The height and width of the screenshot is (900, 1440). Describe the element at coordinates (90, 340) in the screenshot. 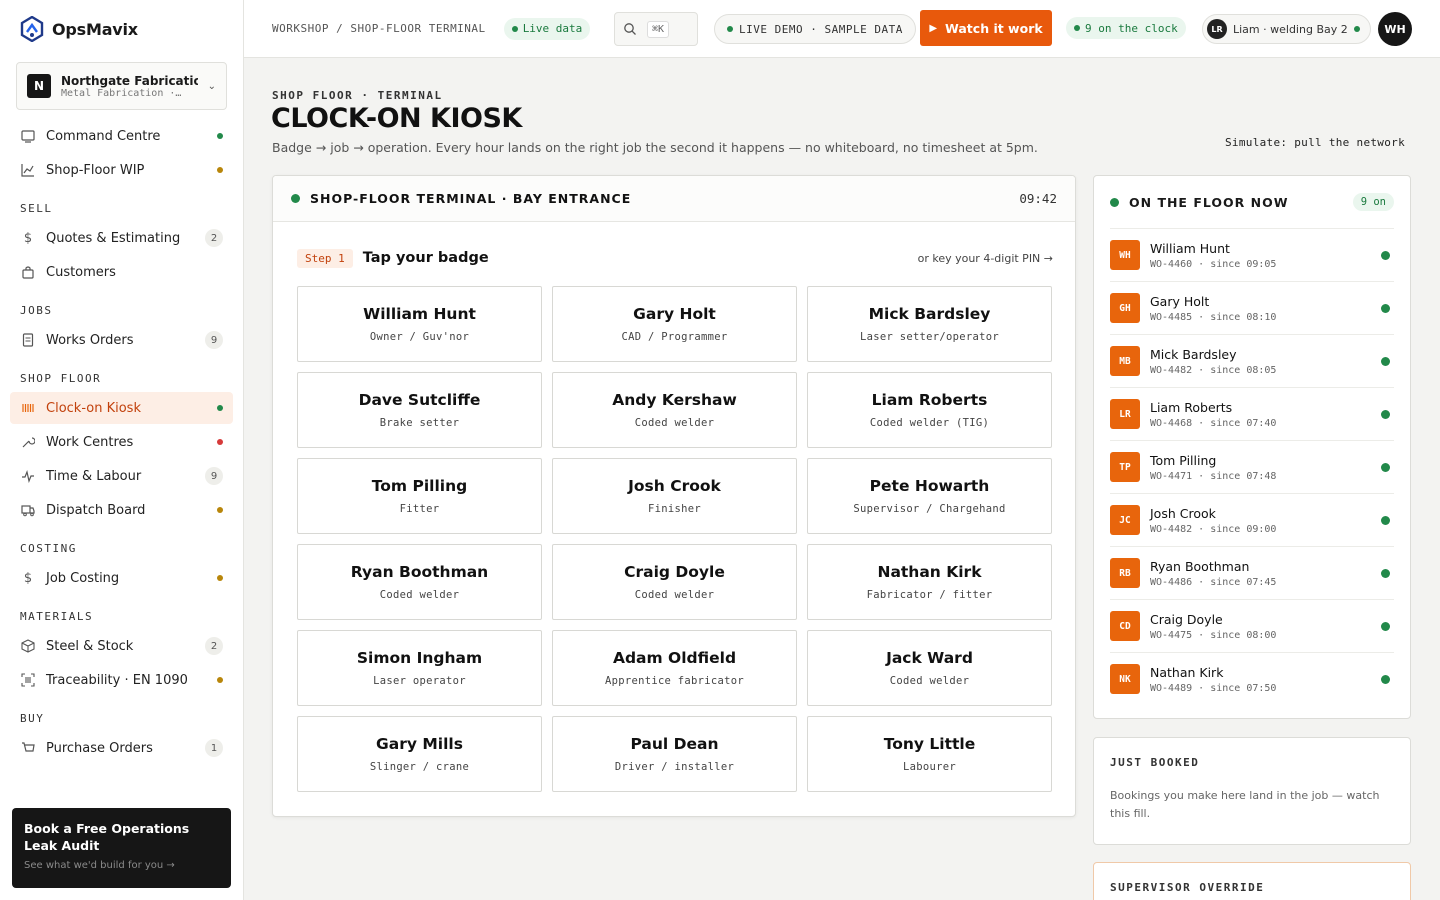

I see `sidebar-item-label: Works Orders` at that location.